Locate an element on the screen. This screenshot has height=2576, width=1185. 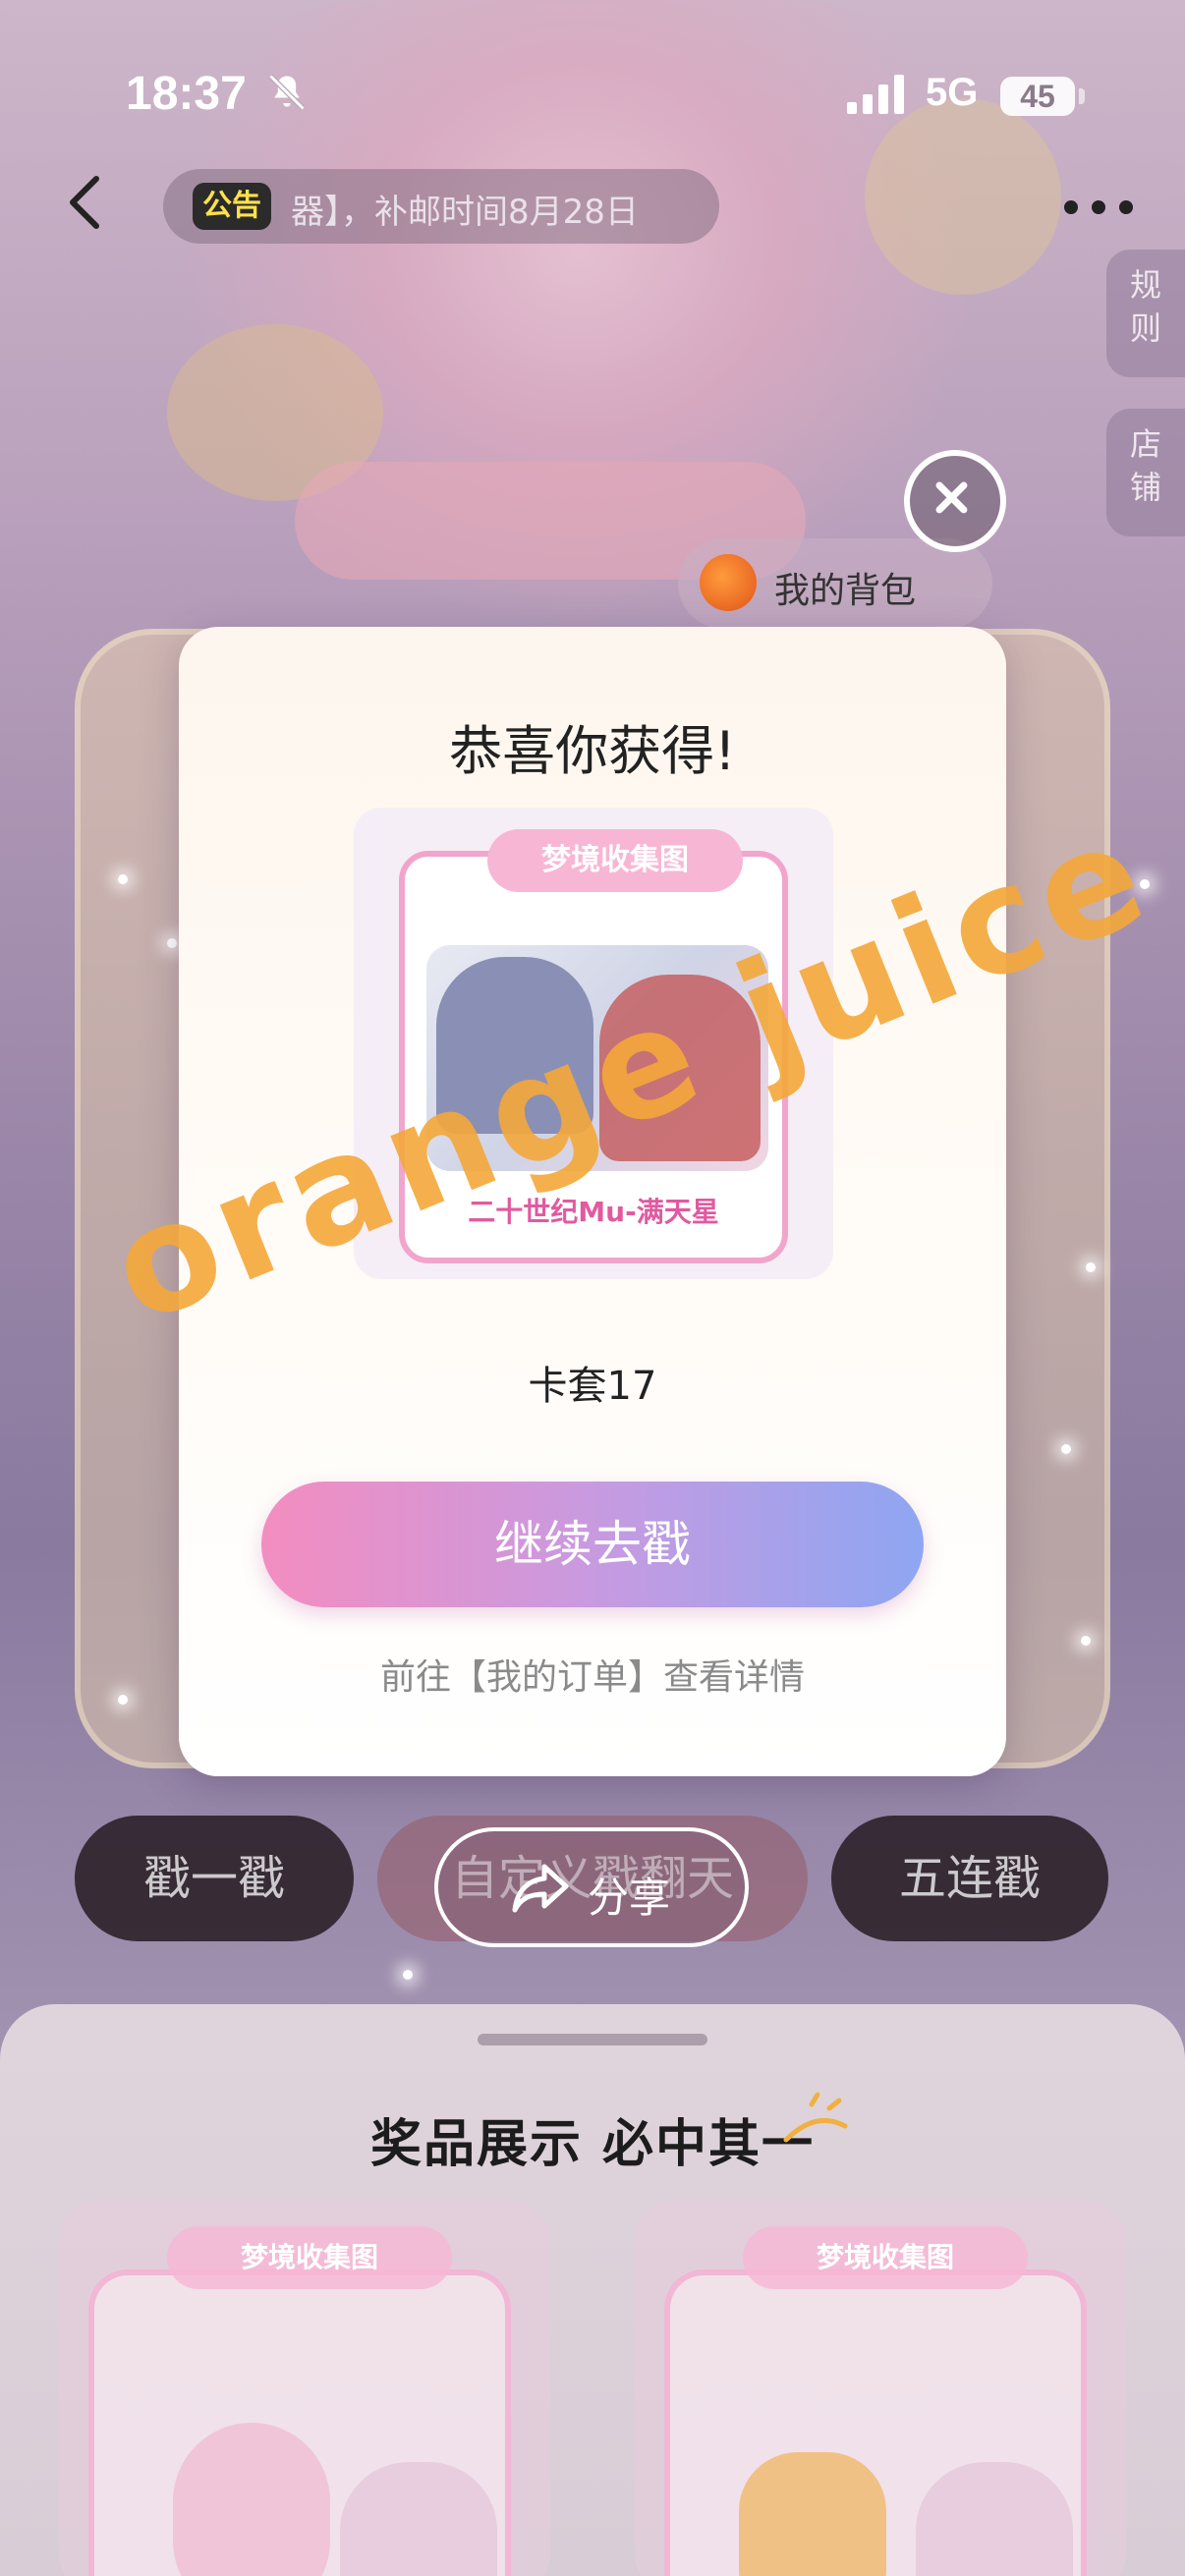
rules-tab: 规则 is located at coordinates (1146, 313).